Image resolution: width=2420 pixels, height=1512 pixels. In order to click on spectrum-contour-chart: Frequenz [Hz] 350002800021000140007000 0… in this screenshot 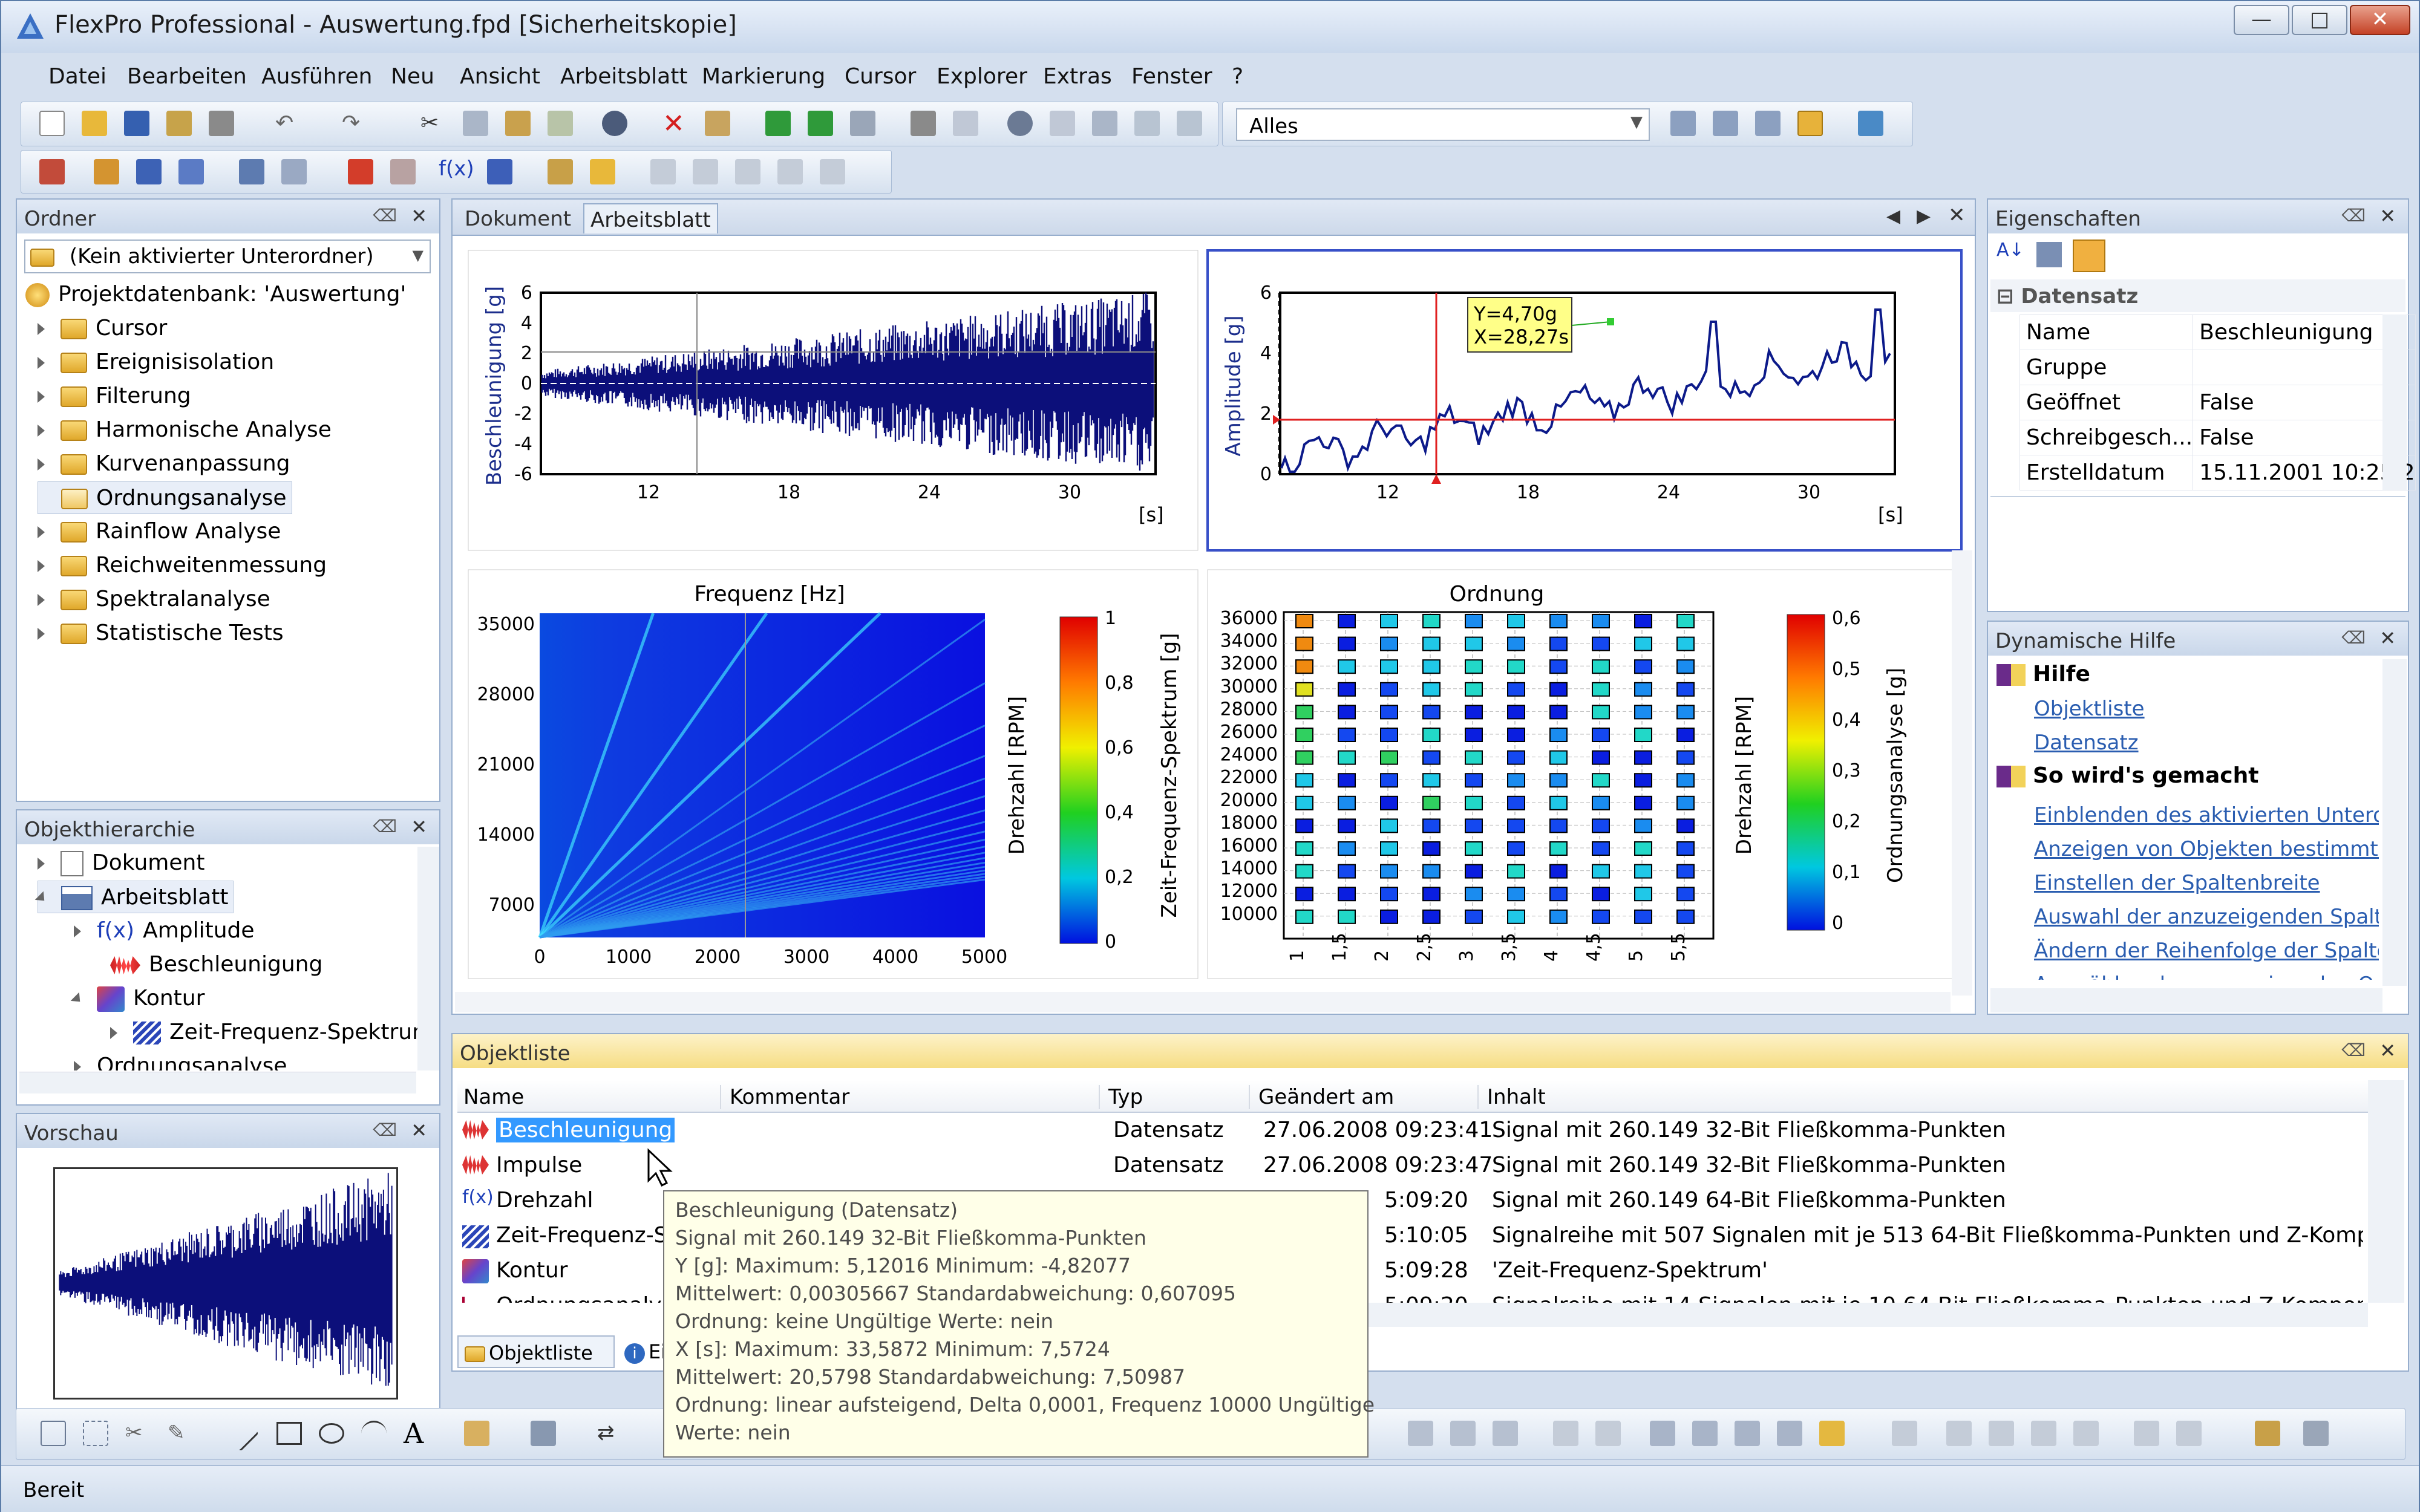, I will do `click(833, 774)`.